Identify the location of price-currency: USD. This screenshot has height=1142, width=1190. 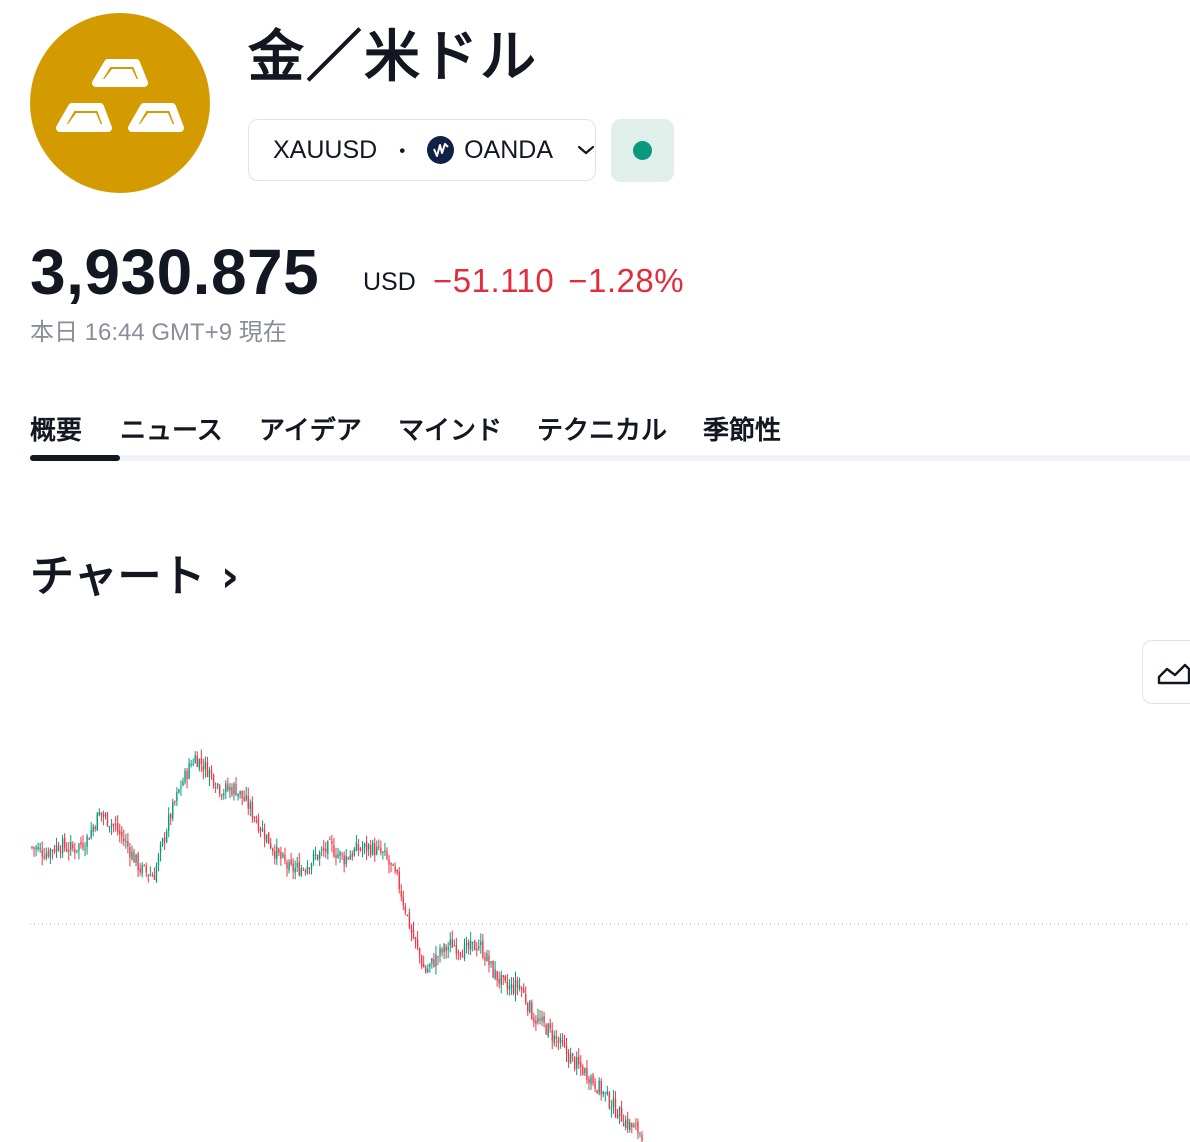
(389, 282).